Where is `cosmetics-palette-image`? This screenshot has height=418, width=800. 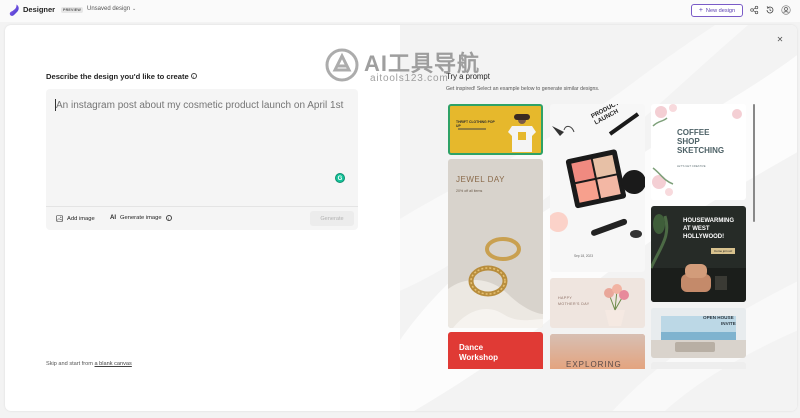
cosmetics-palette-image is located at coordinates (597, 175).